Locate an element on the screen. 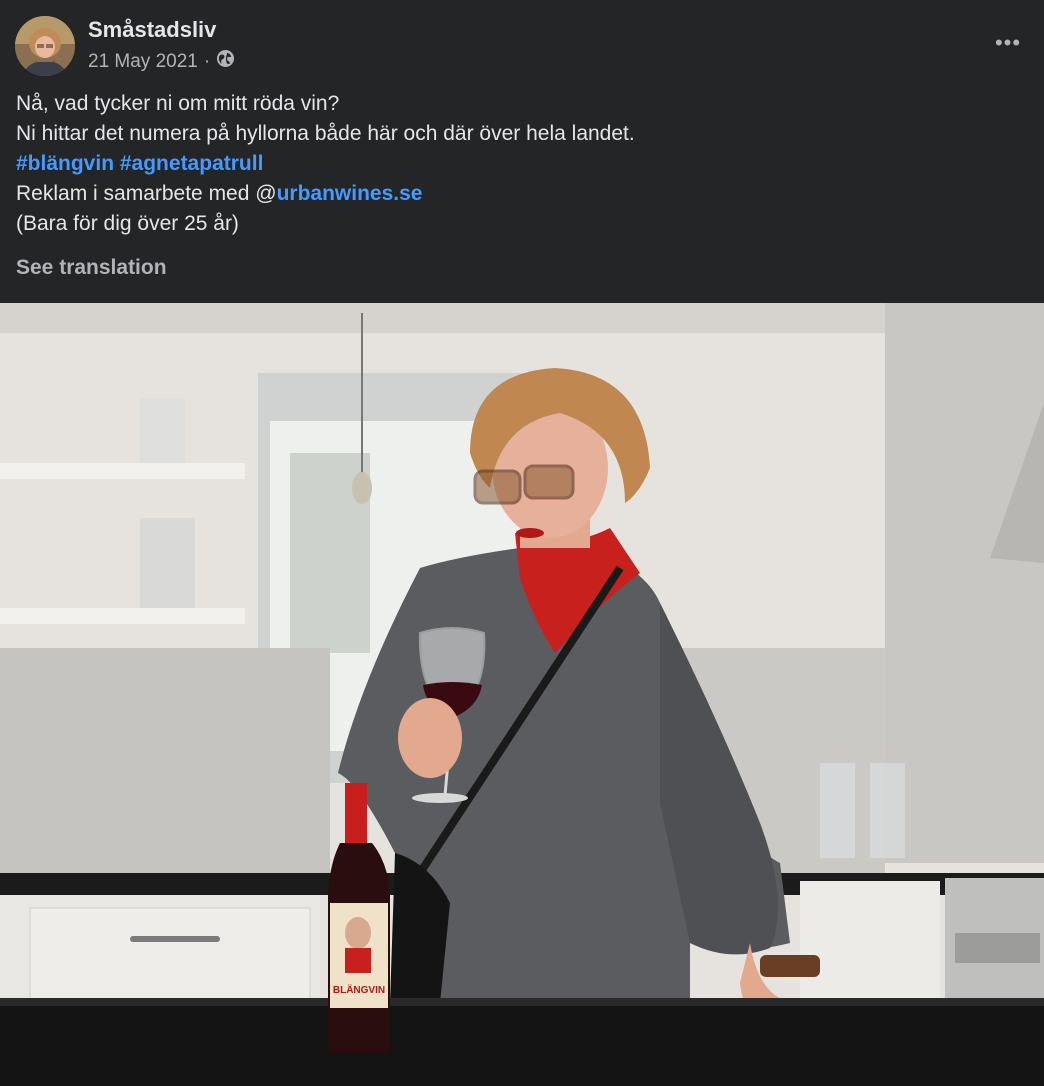  sponsor-line: Reklam i samarbete med @urbanwines.se is located at coordinates (516, 194).